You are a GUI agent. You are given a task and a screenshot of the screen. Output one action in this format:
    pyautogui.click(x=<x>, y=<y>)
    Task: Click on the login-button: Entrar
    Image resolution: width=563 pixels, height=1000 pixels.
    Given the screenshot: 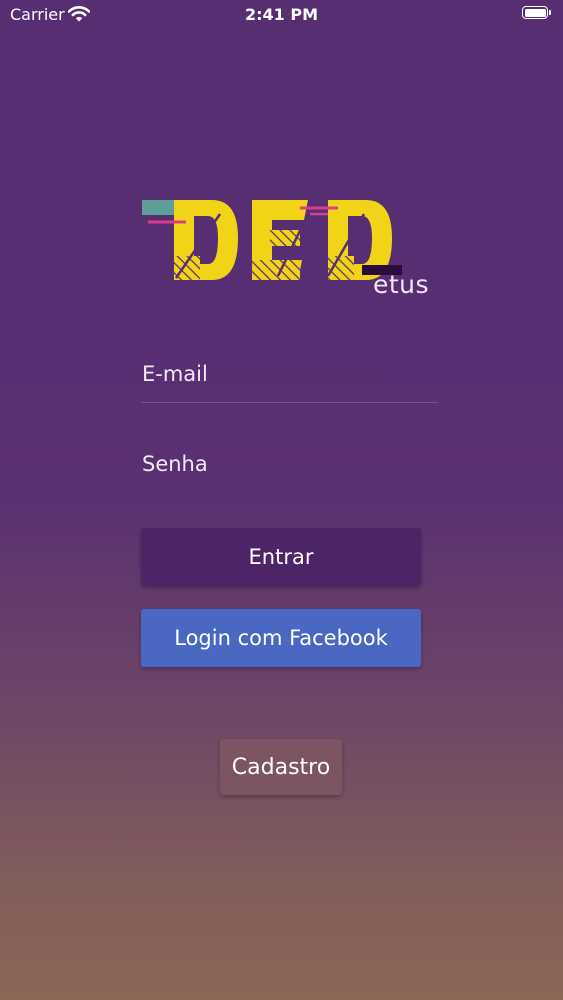 What is the action you would take?
    pyautogui.click(x=281, y=557)
    